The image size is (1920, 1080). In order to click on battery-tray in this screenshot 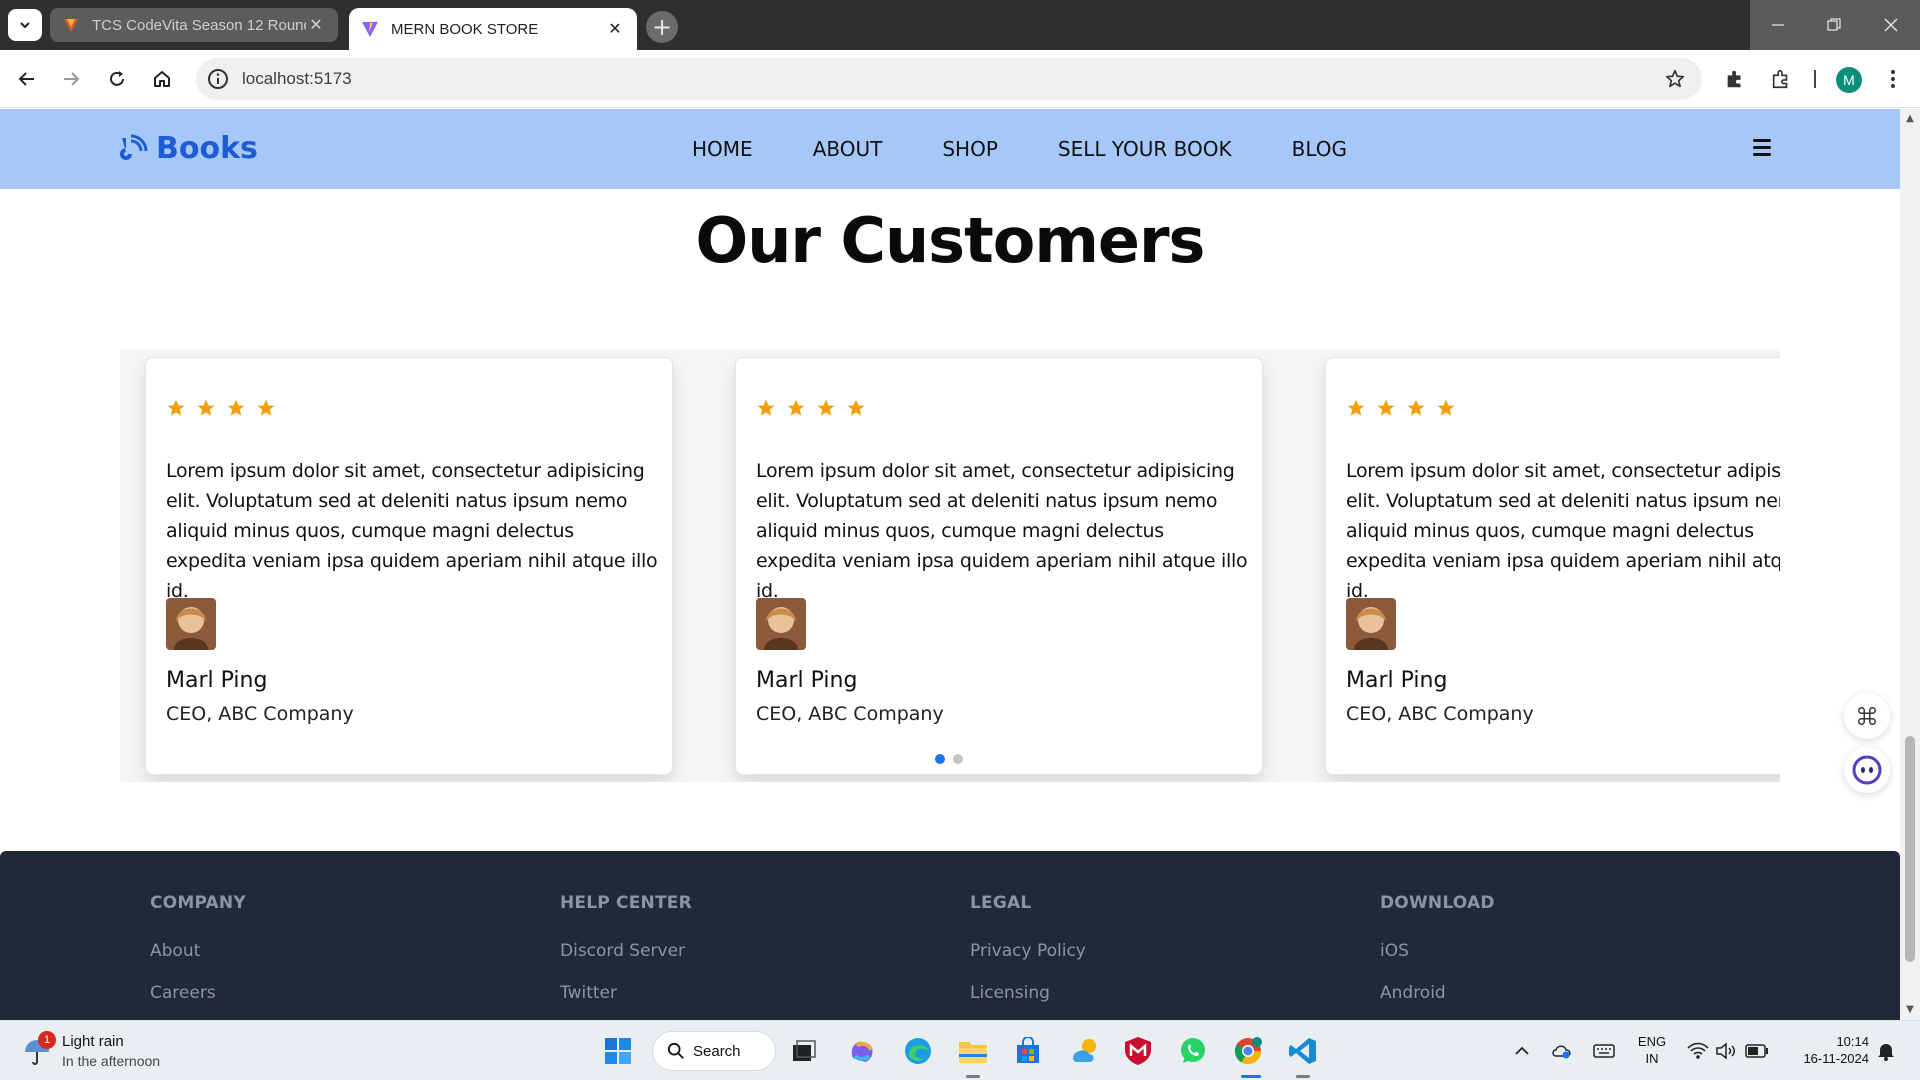, I will do `click(1757, 1051)`.